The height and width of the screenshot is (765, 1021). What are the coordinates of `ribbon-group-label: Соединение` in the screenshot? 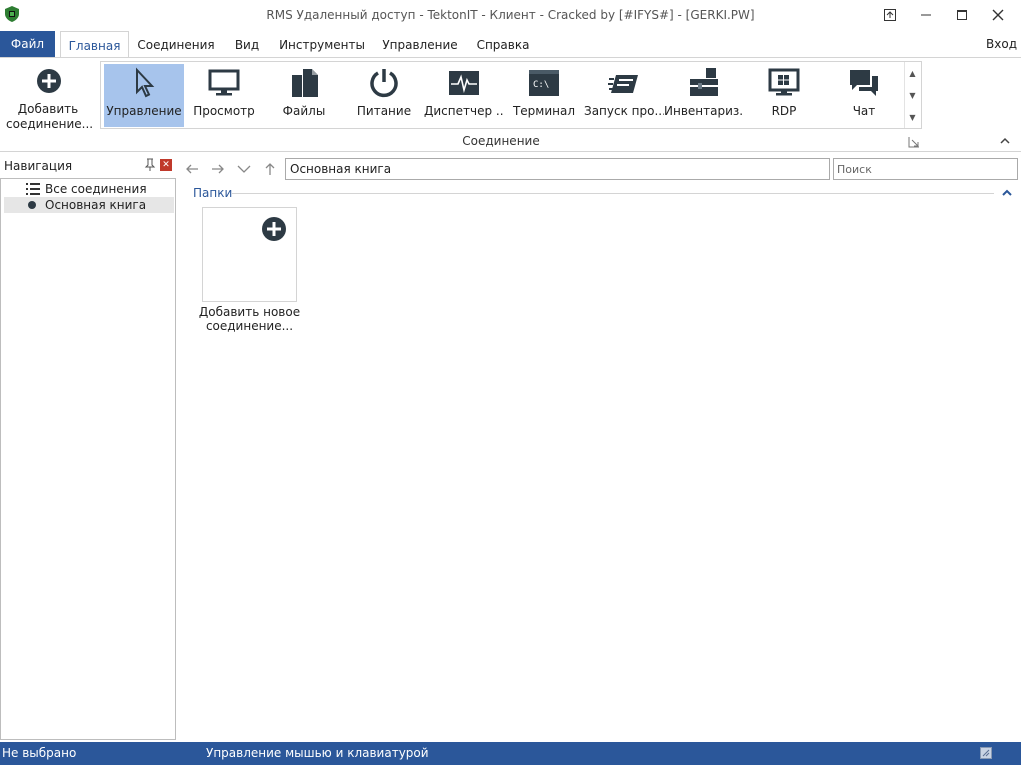 It's located at (501, 141).